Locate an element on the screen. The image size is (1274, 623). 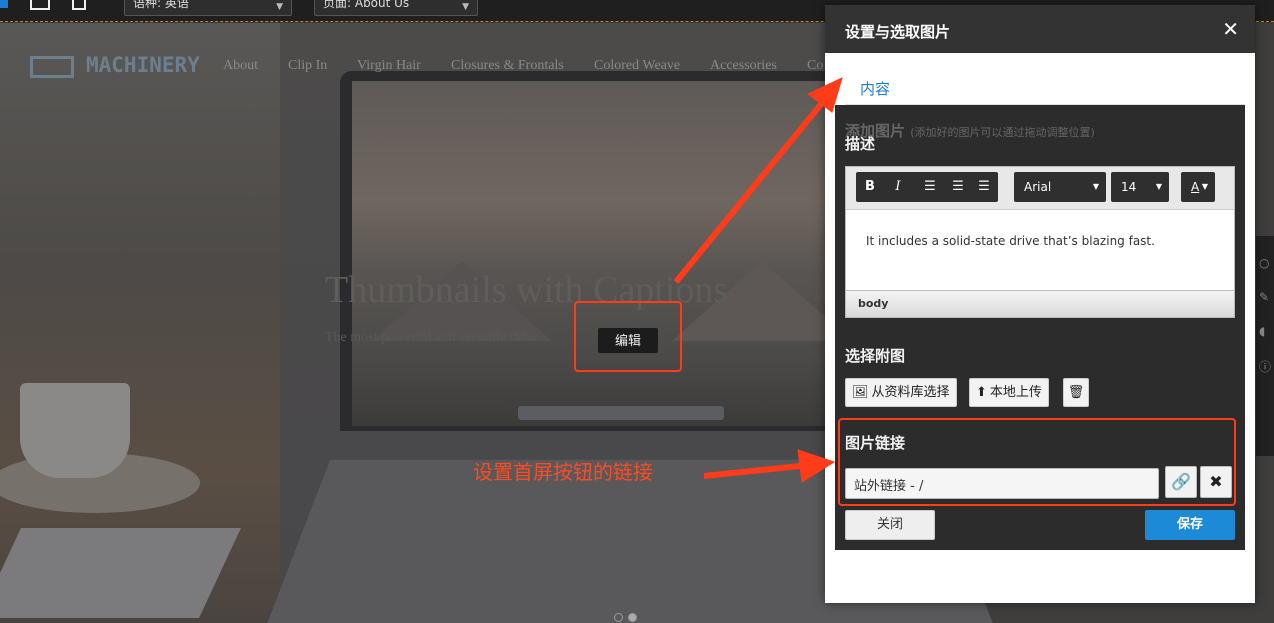
add-image-hint: (添加好的图片可以通过拖动调整位置) is located at coordinates (1002, 132).